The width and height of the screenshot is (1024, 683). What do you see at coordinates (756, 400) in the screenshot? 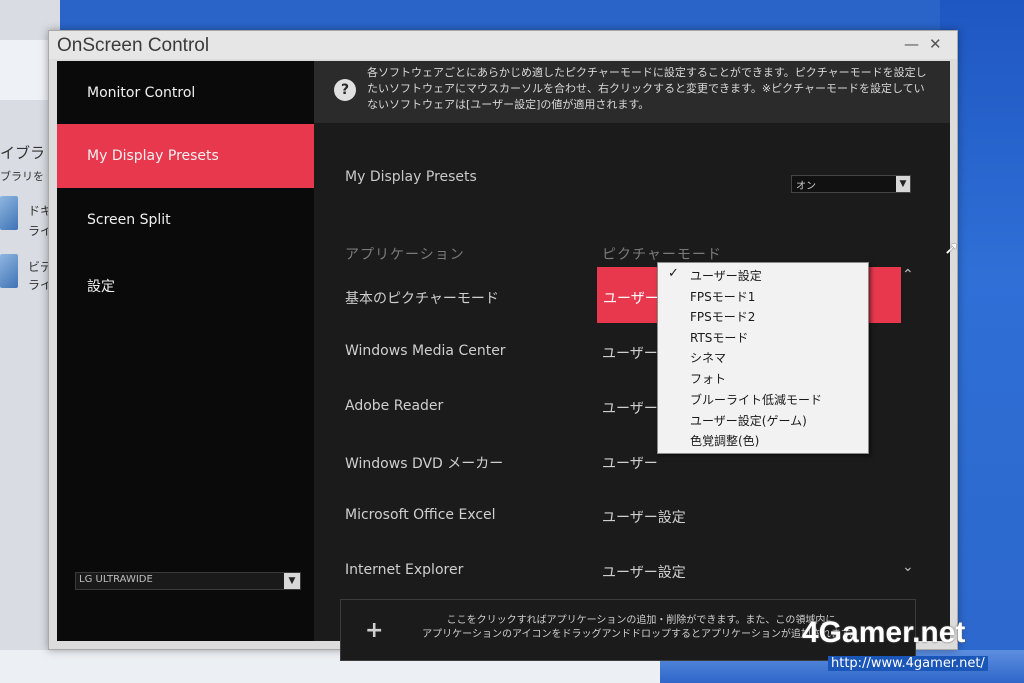
I see `menu-item-label: ブルーライト低減モード` at bounding box center [756, 400].